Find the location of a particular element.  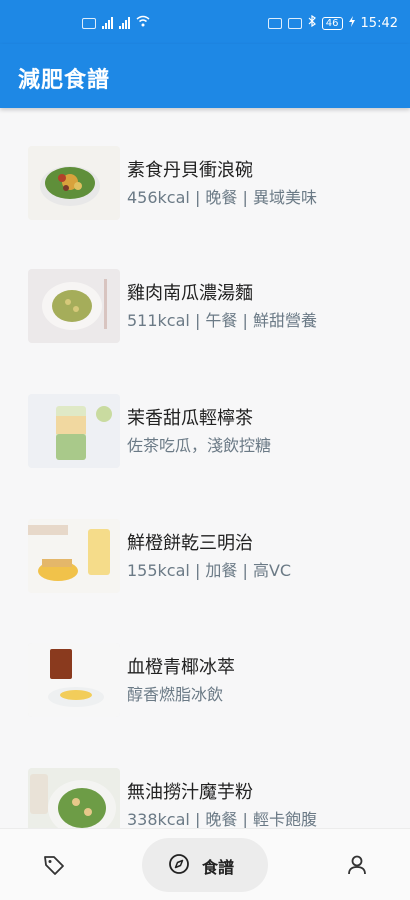

bottom-navigation: 食譜 is located at coordinates (205, 864).